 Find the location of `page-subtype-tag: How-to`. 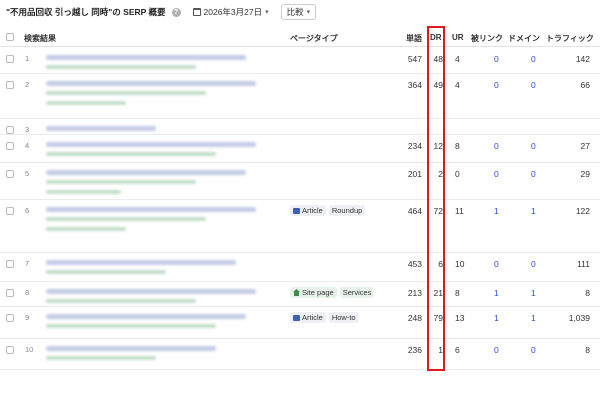

page-subtype-tag: How-to is located at coordinates (343, 317).